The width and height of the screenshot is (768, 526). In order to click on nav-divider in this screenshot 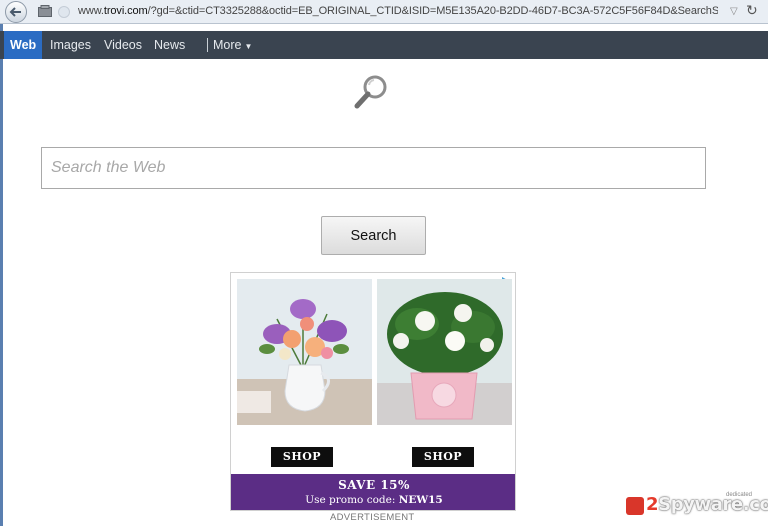, I will do `click(207, 45)`.